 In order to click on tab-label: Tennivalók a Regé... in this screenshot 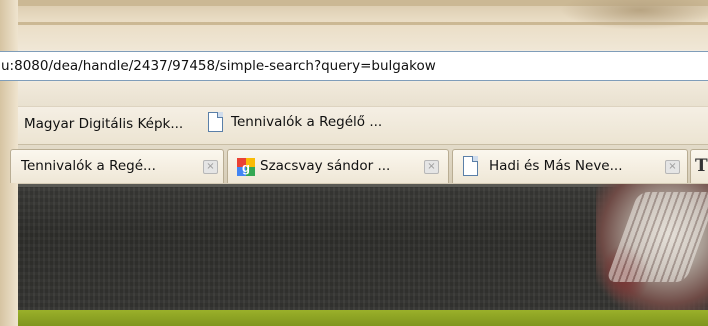, I will do `click(88, 166)`.